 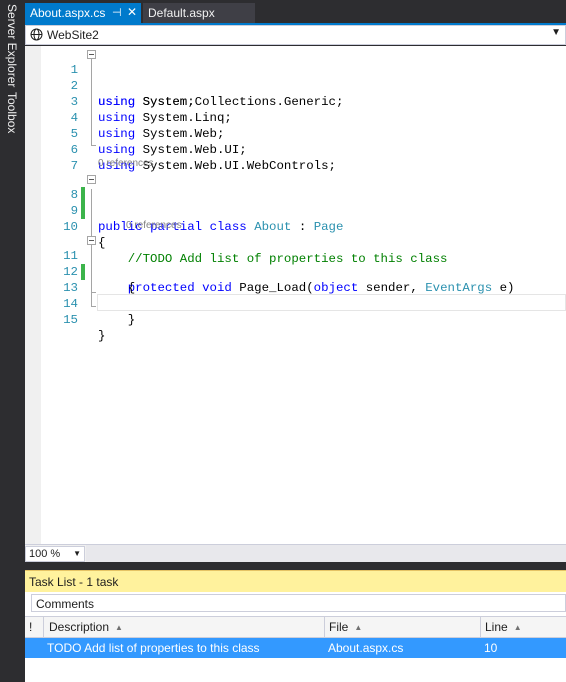 What do you see at coordinates (295, 218) in the screenshot?
I see `code-line: 9 {` at bounding box center [295, 218].